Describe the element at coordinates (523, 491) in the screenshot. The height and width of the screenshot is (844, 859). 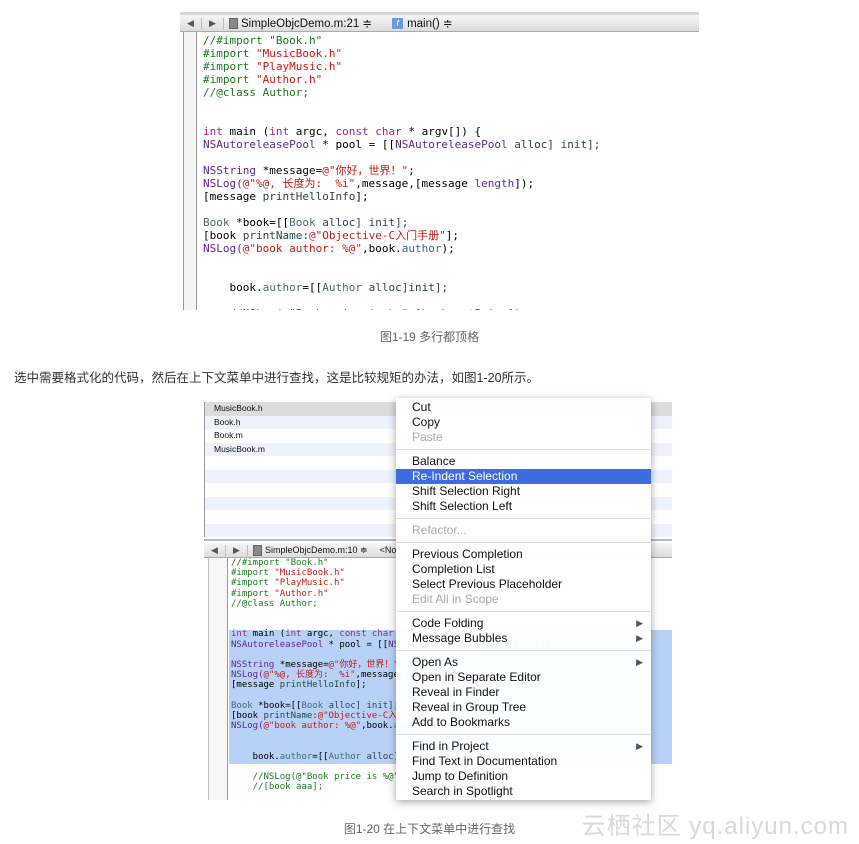
I see `menu-item-shift-selection-right: Shift Selection Right` at that location.